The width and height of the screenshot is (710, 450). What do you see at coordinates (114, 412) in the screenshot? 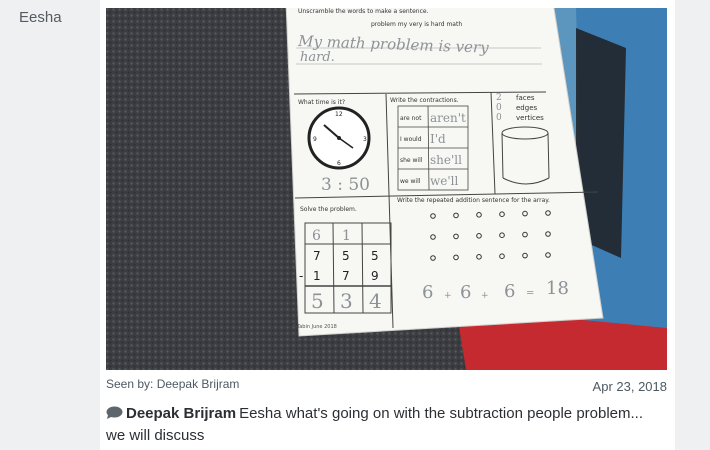
I see `speech-bubble-icon` at bounding box center [114, 412].